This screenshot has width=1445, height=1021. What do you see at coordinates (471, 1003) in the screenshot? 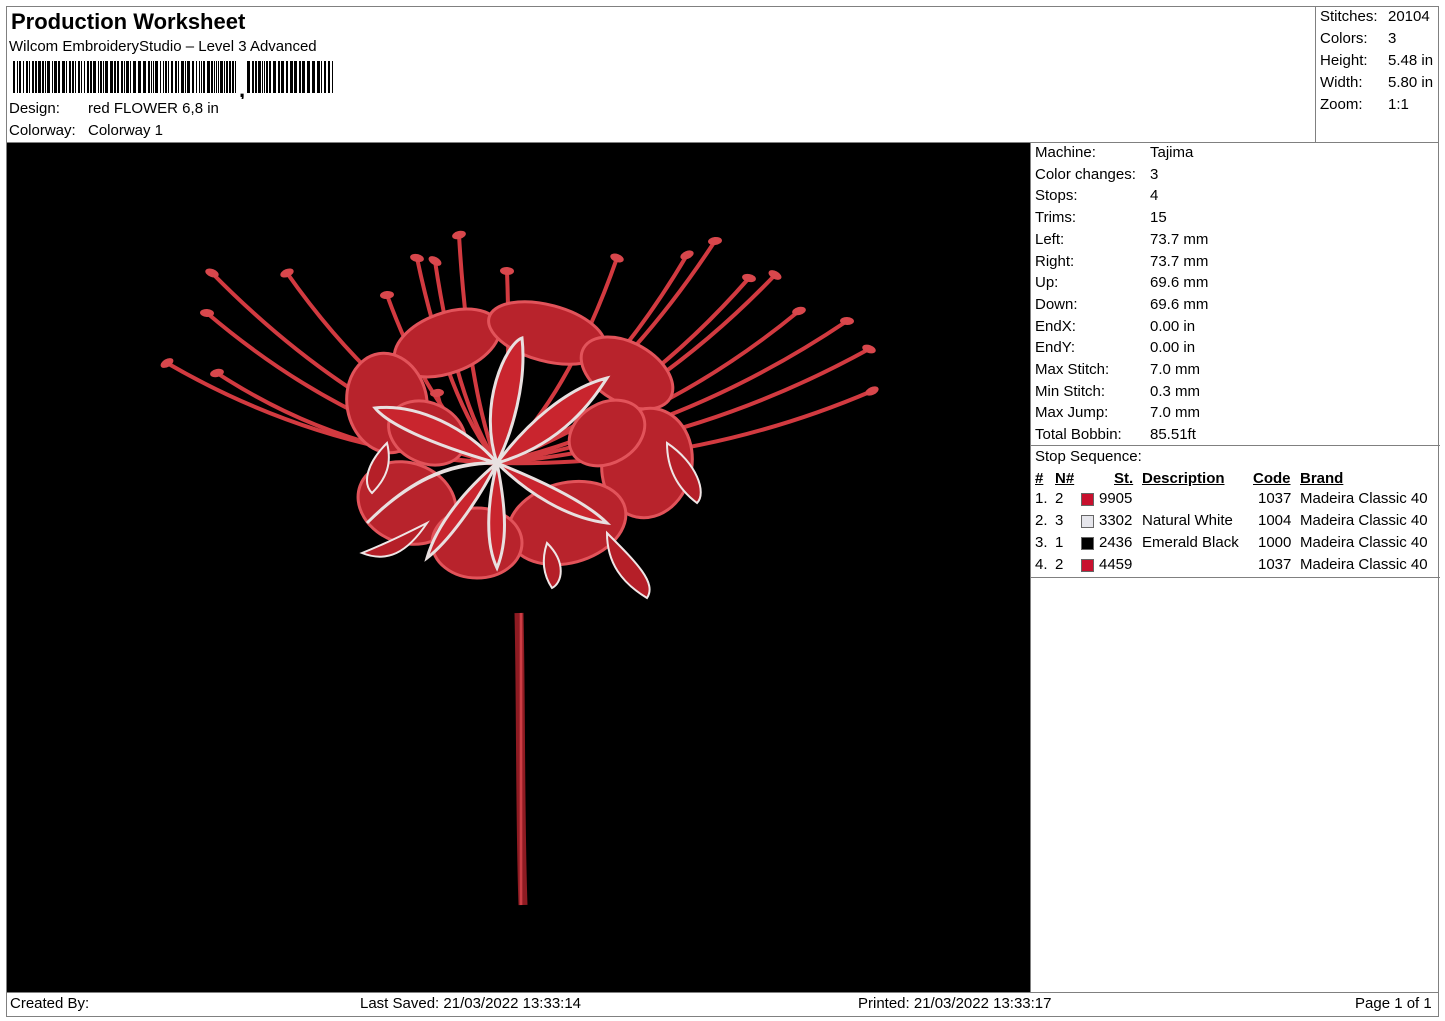
I see `last-saved: Last Saved: 21/03/2022 13:33:14` at bounding box center [471, 1003].